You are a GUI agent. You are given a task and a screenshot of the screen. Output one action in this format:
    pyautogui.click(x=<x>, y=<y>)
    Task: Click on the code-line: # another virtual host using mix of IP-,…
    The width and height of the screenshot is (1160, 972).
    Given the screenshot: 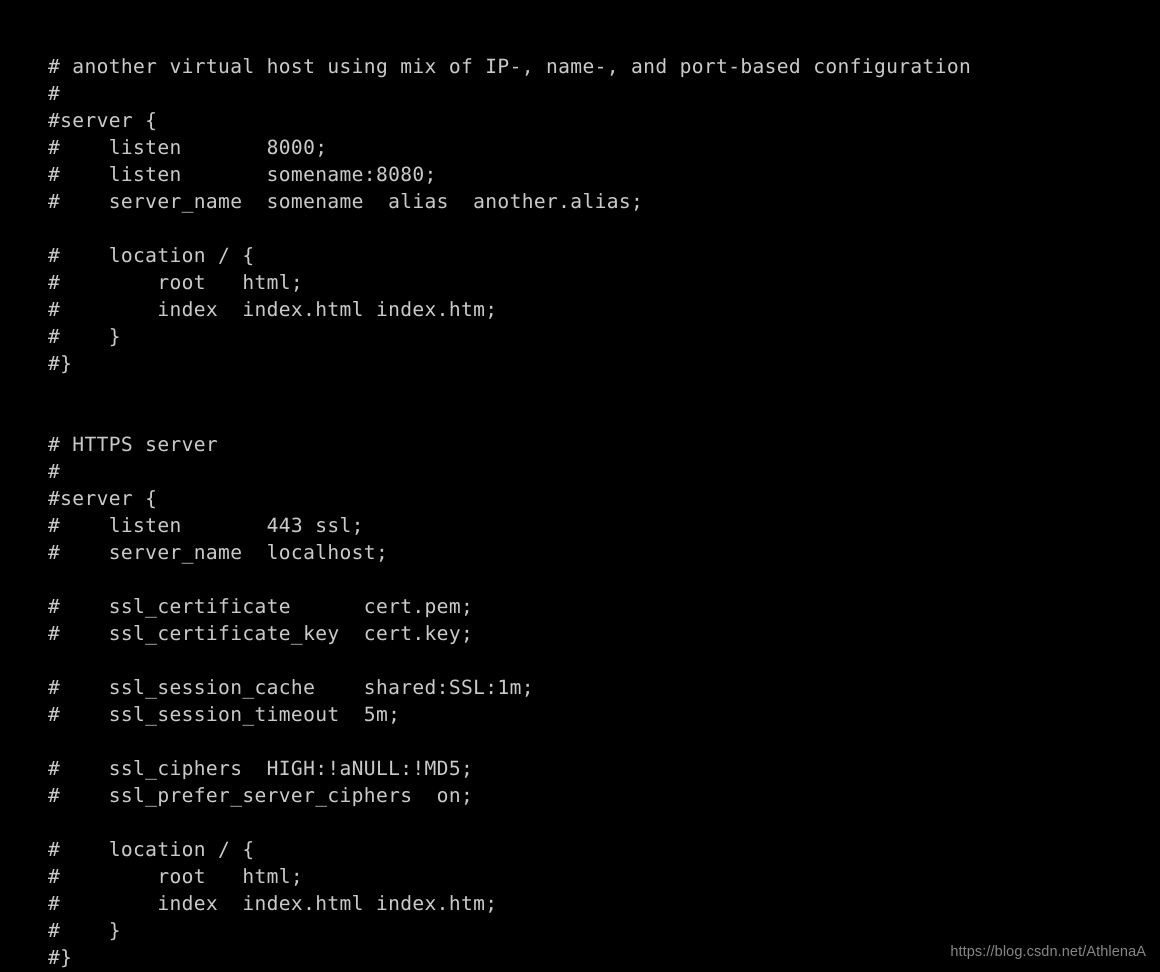 What is the action you would take?
    pyautogui.click(x=510, y=66)
    